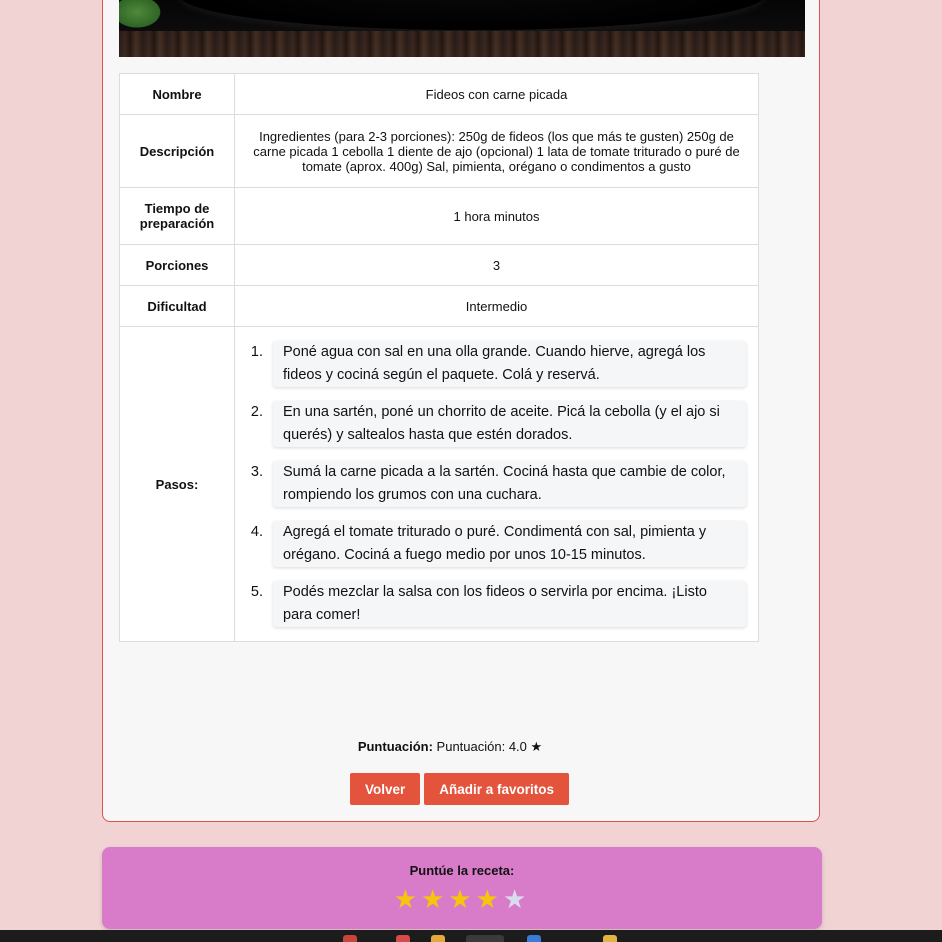 Image resolution: width=942 pixels, height=942 pixels. What do you see at coordinates (177, 151) in the screenshot?
I see `descripcion-label: Descripción` at bounding box center [177, 151].